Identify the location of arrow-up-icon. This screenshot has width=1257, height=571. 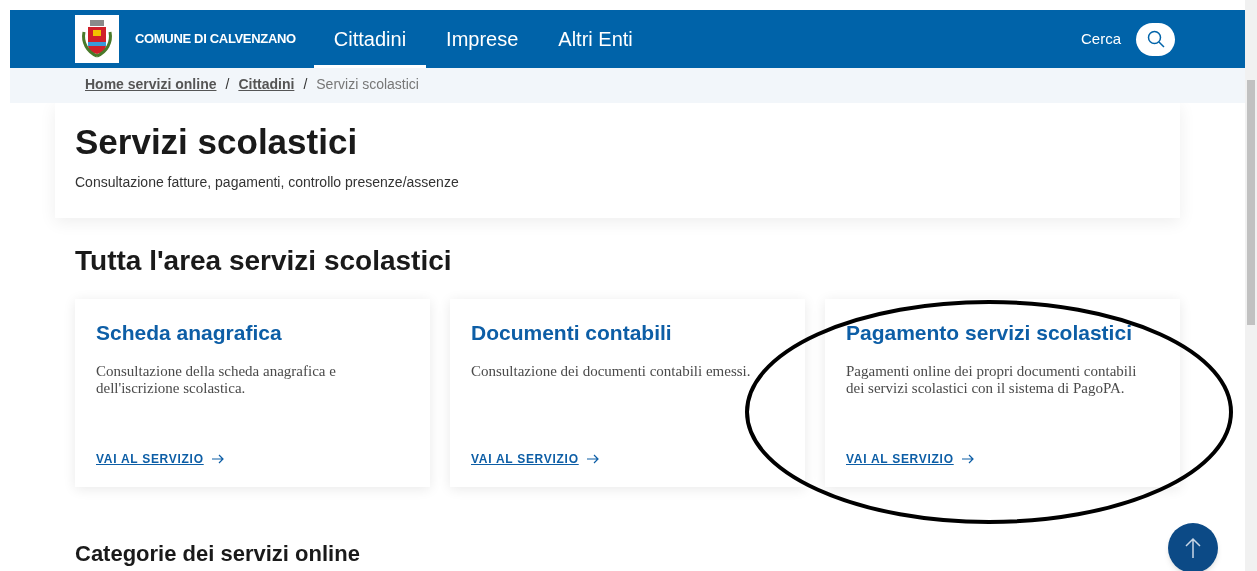
(1193, 548).